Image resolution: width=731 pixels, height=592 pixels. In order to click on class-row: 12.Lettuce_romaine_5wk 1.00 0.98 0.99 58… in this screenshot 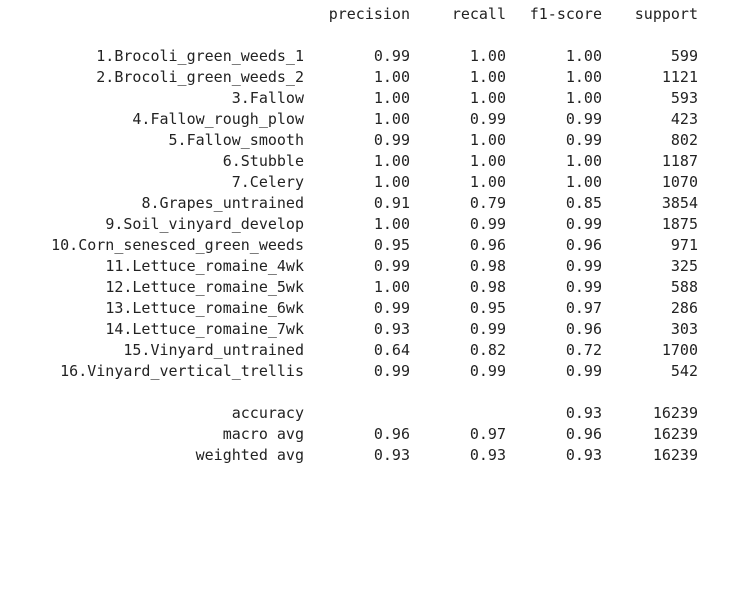, I will do `click(349, 287)`.